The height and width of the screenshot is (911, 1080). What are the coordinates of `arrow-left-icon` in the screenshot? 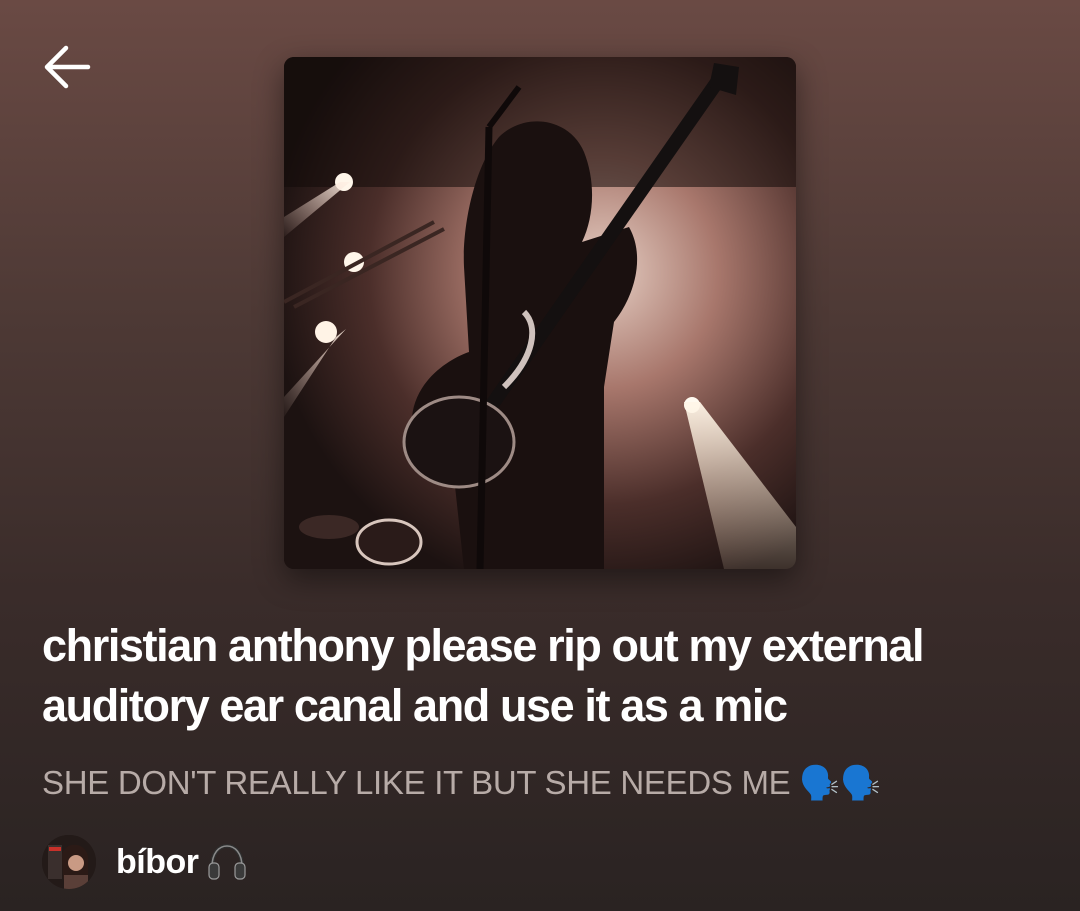 It's located at (67, 67).